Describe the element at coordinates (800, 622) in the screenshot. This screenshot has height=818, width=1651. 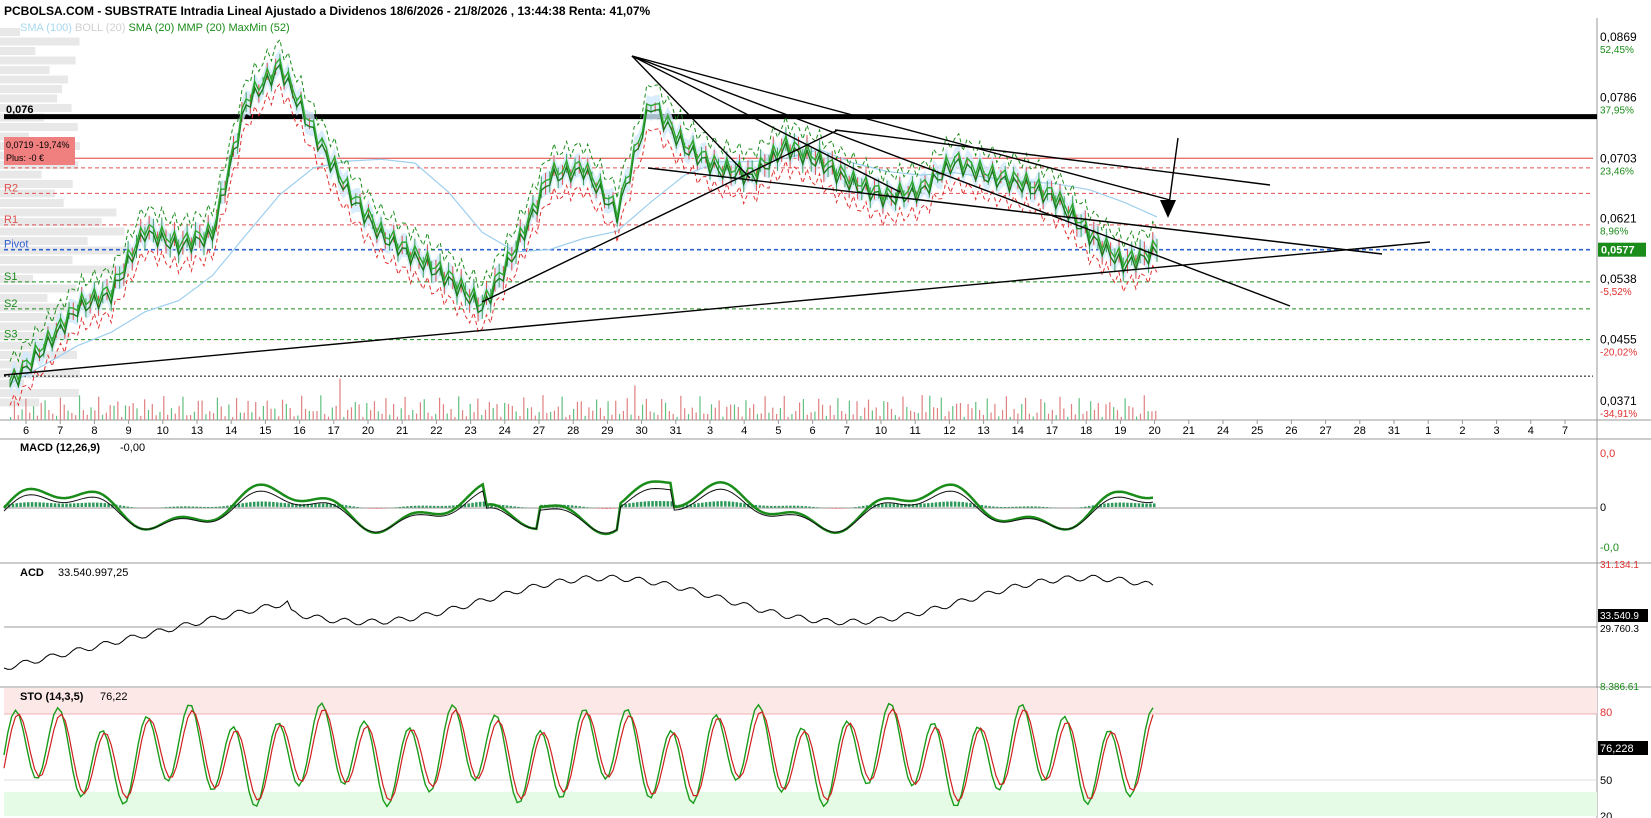
I see `acd-panel` at that location.